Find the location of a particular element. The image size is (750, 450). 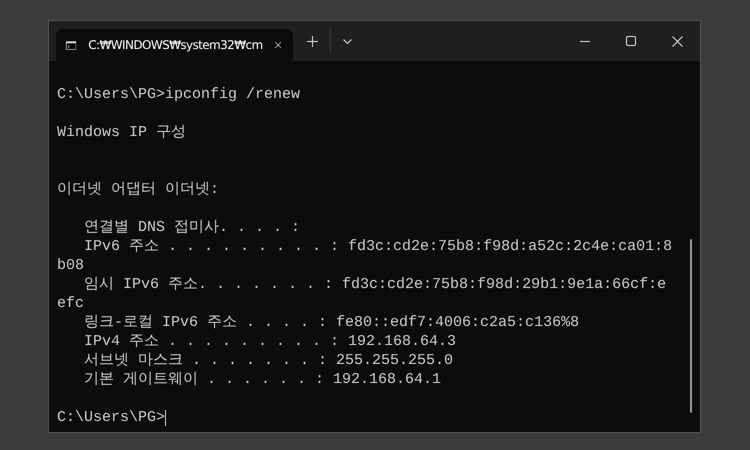

new-tab-icon is located at coordinates (312, 41).